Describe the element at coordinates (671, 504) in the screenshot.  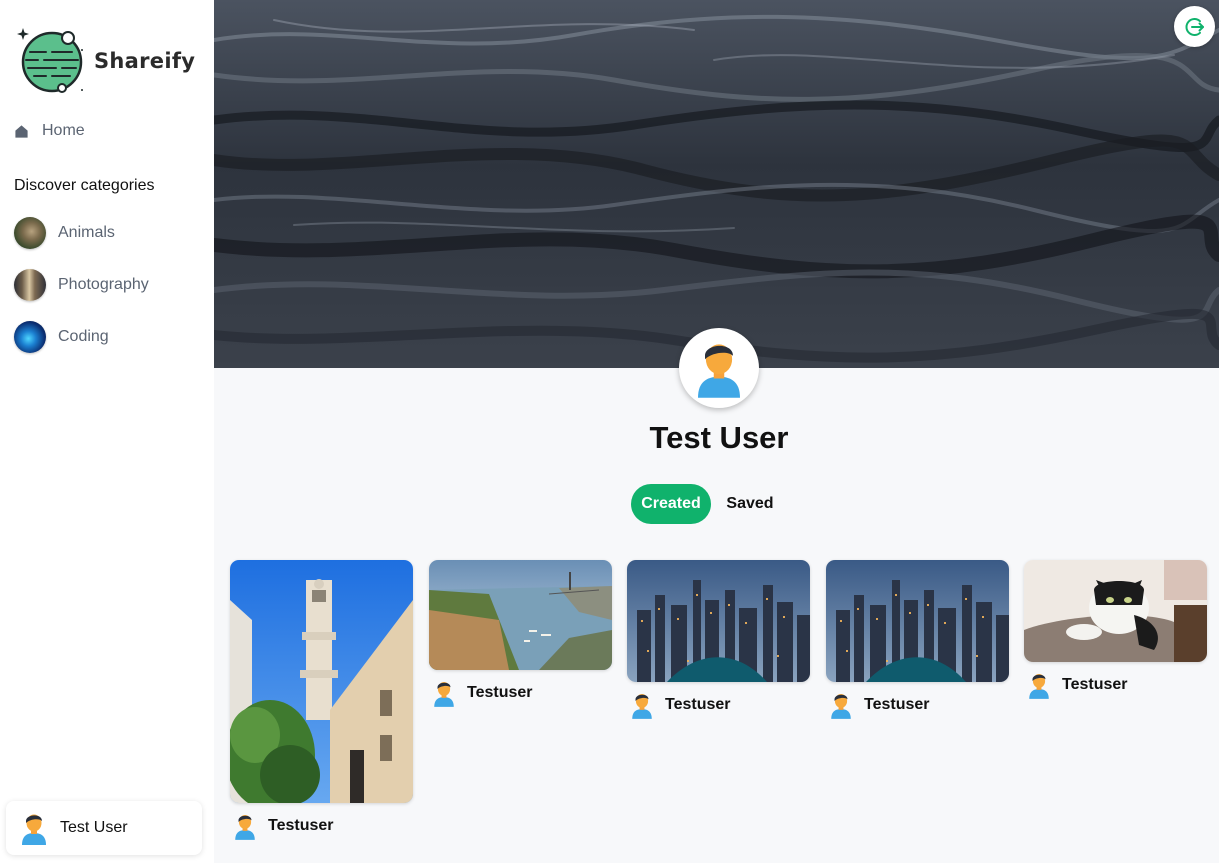
I see `tab-created: Created` at that location.